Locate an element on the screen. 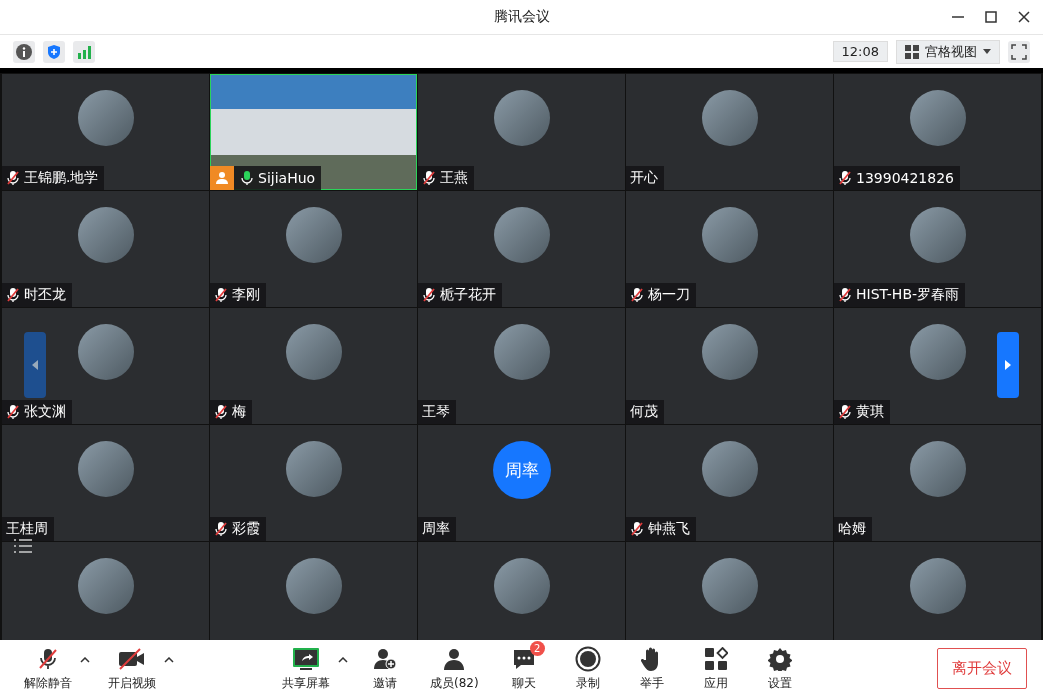 The image size is (1043, 696). participant-name: 王琴 is located at coordinates (436, 412).